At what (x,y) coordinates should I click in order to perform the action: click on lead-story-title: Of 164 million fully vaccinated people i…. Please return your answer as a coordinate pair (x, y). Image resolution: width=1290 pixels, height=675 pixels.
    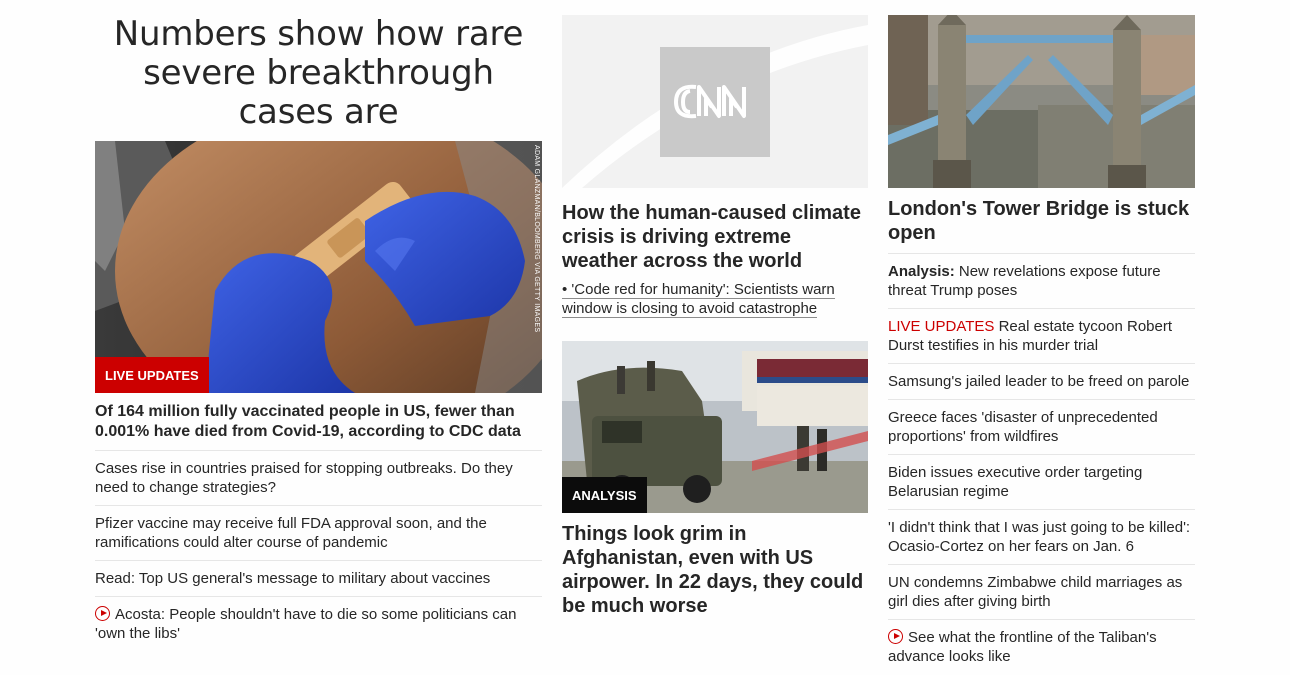
    Looking at the image, I should click on (318, 422).